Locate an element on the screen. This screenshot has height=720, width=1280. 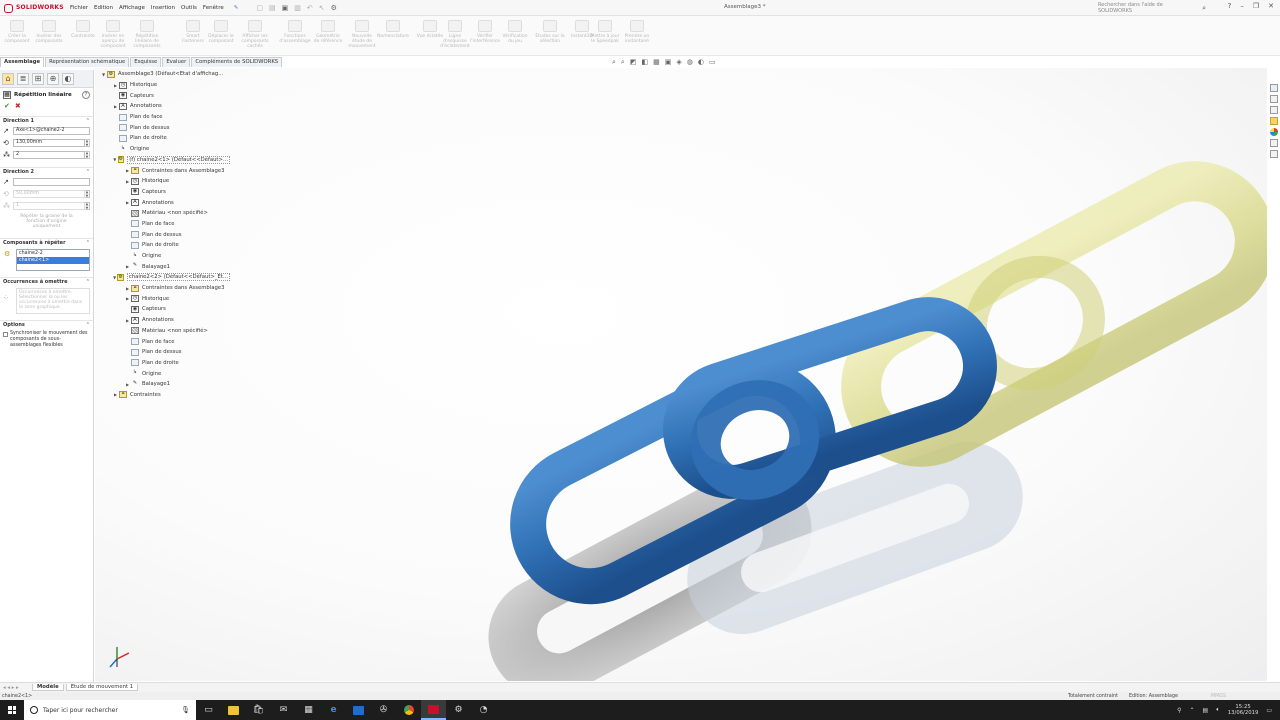
list-item: chaine2-2 is located at coordinates (53, 253).